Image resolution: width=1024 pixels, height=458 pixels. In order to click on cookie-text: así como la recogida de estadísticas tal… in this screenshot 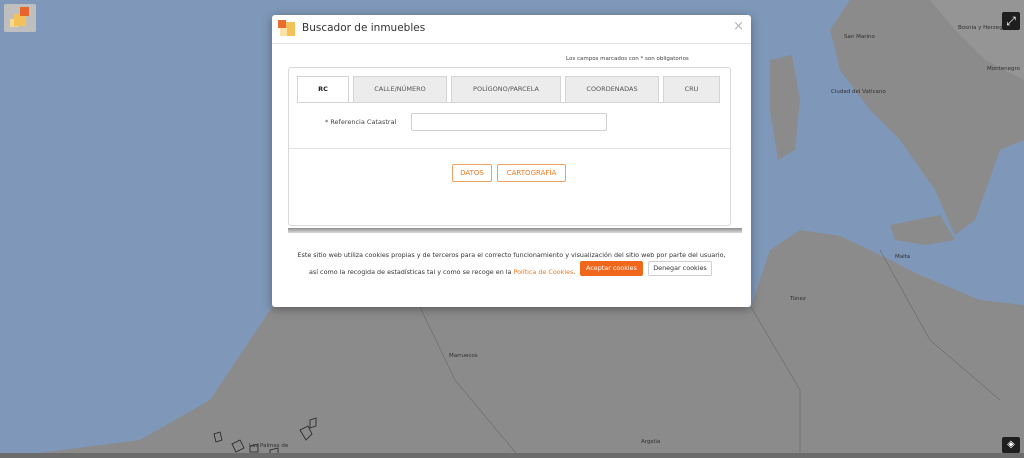, I will do `click(411, 272)`.